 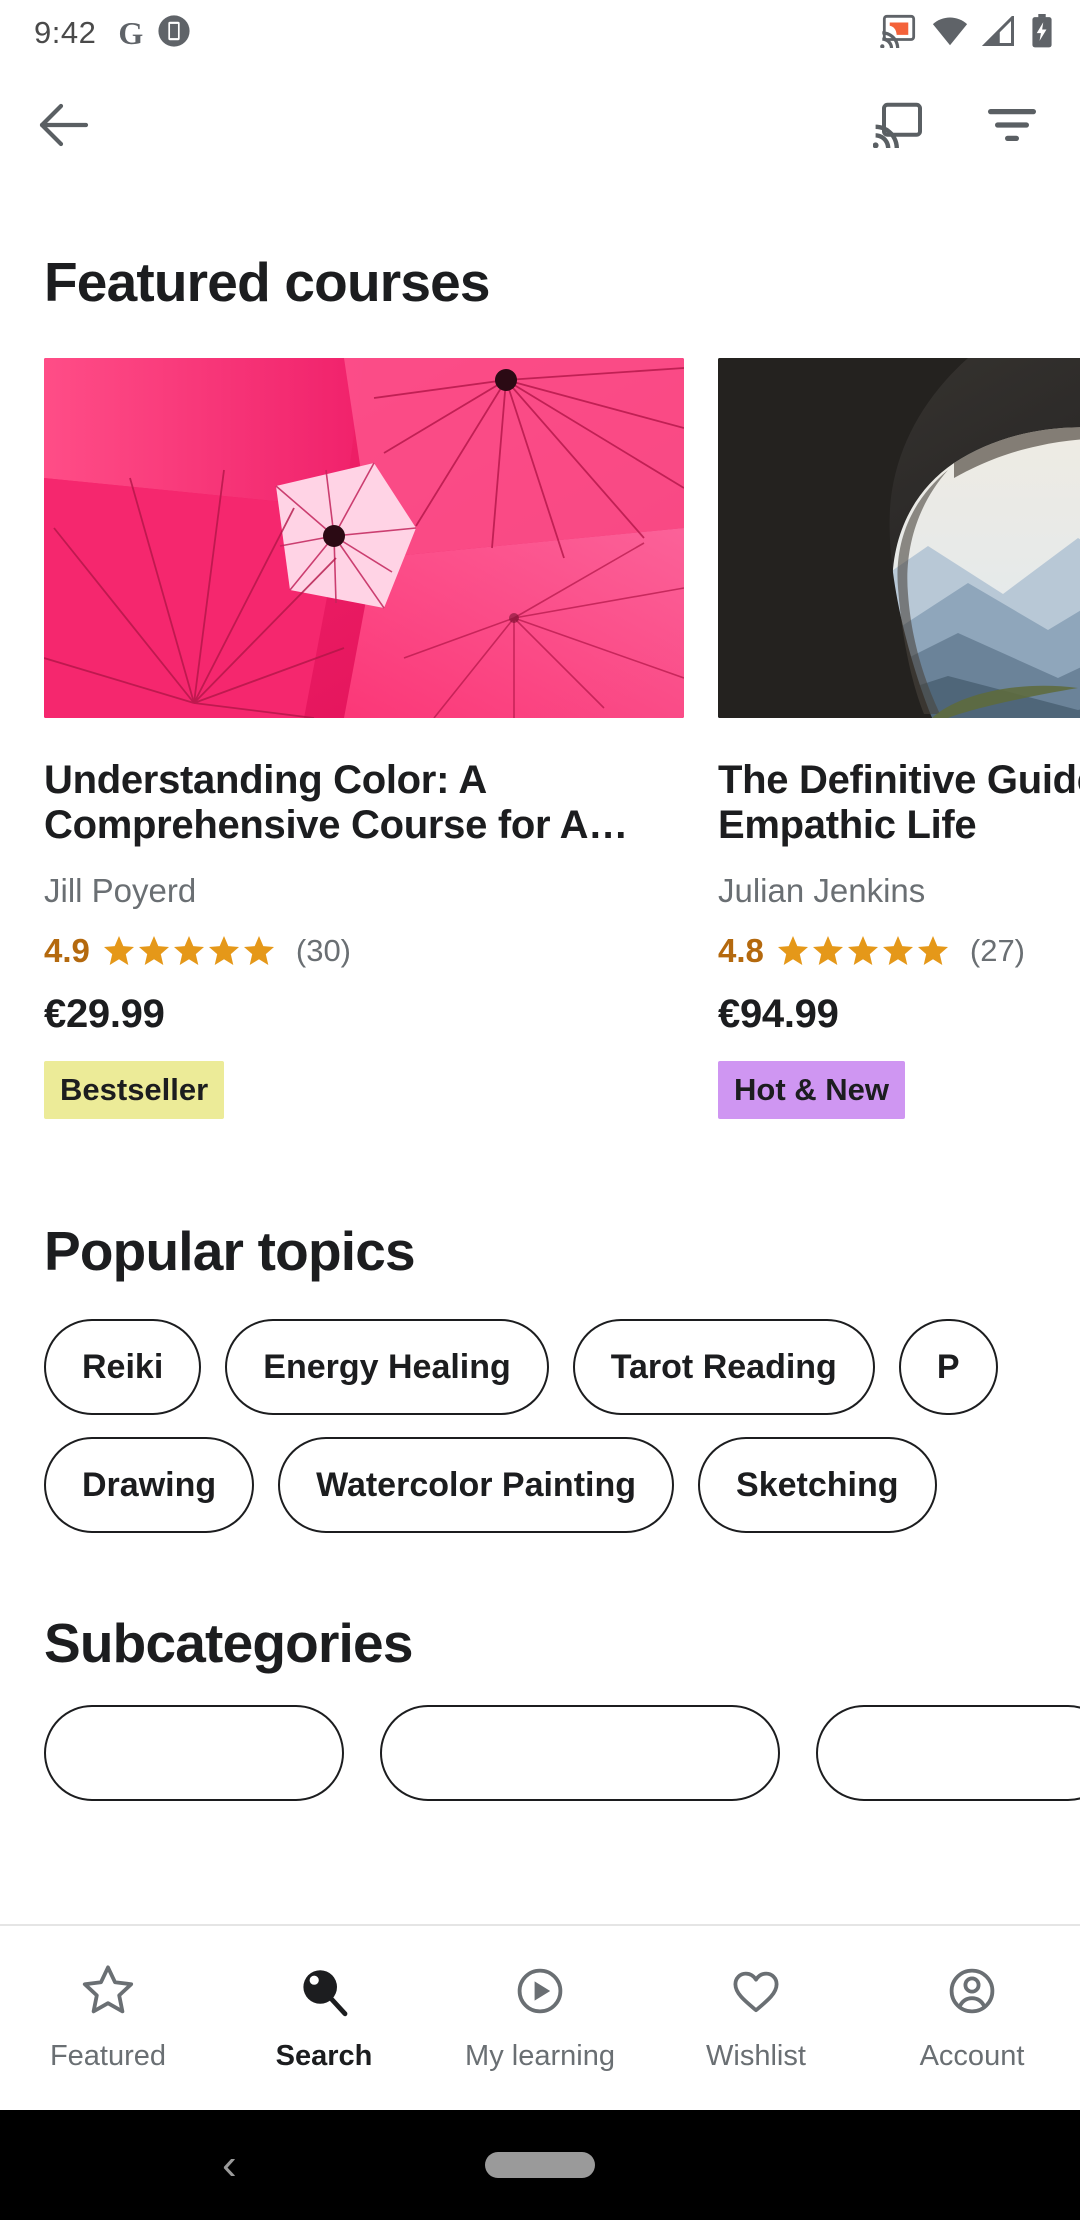 I want to click on screenshot-icon, so click(x=174, y=33).